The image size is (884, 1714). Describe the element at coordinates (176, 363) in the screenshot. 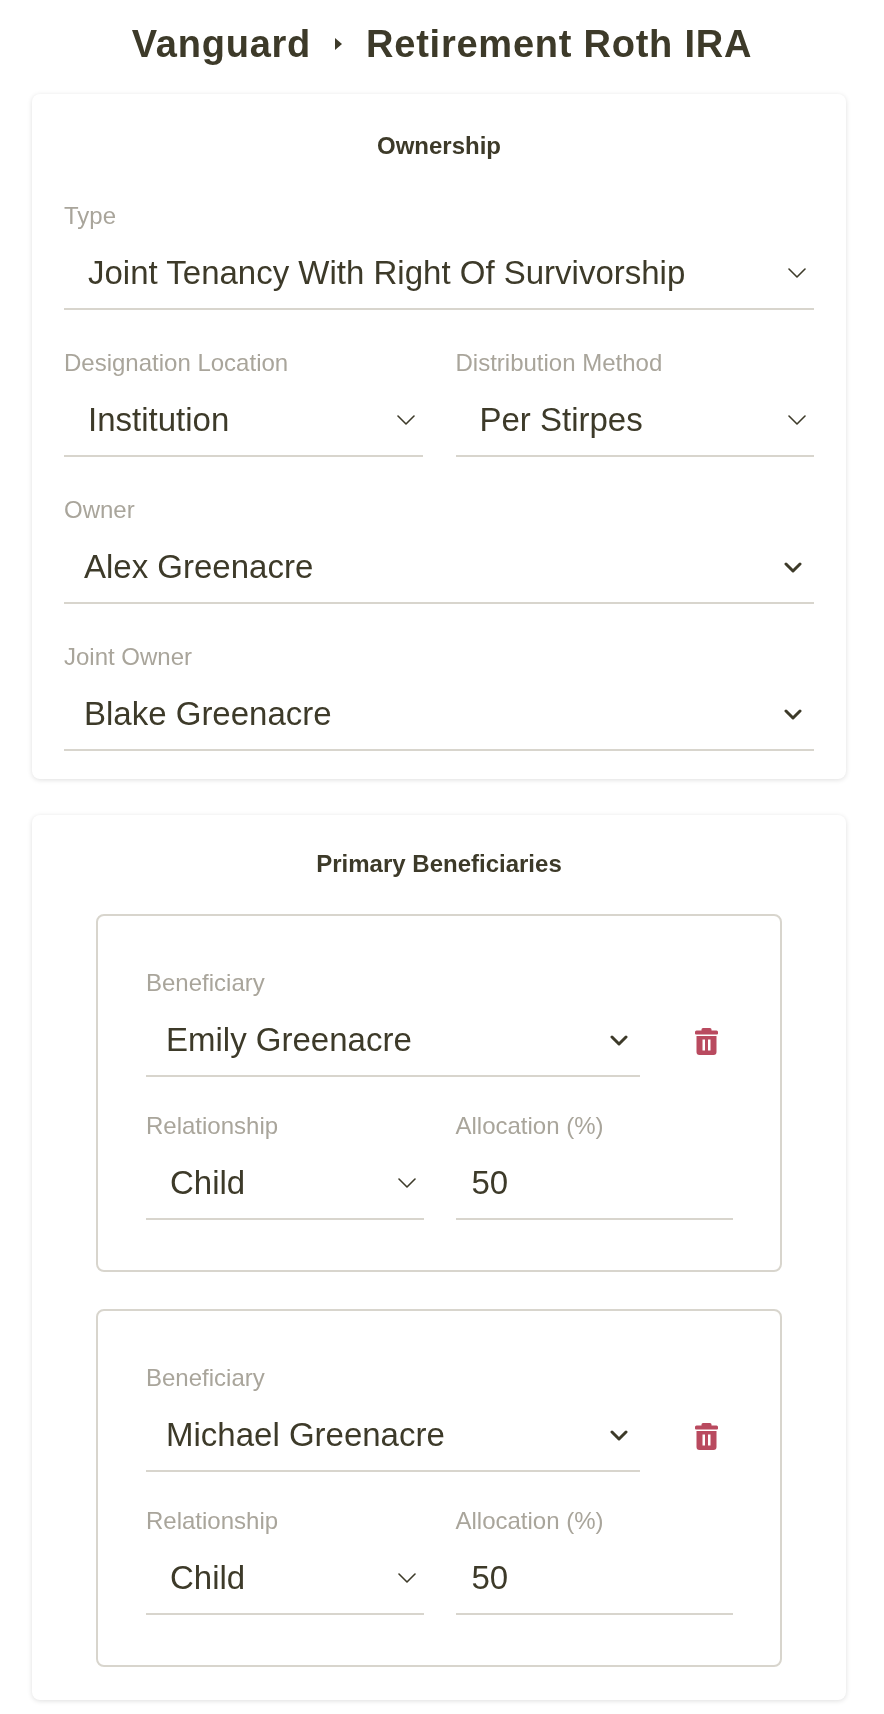

I see `field-label: Designation Location` at that location.